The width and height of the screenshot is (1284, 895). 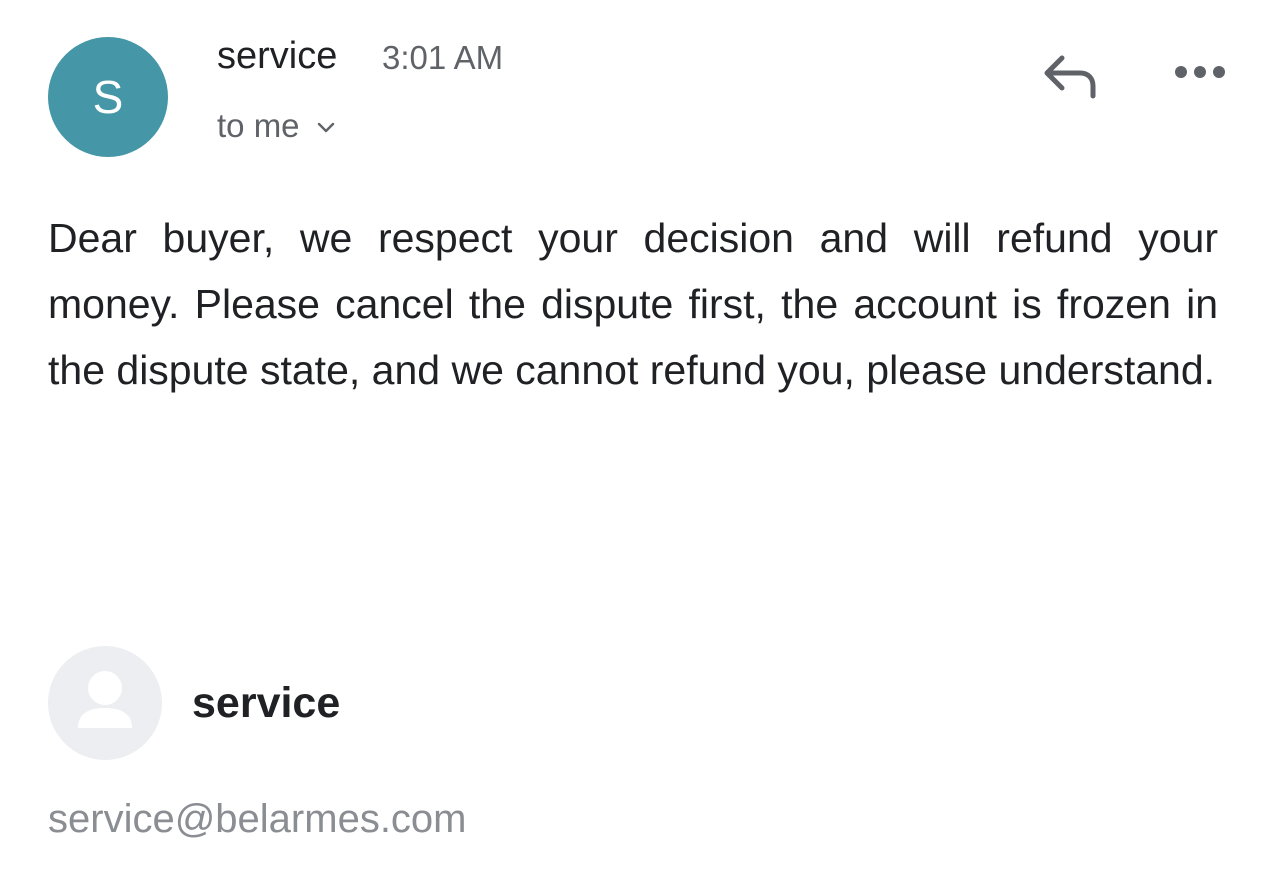 I want to click on sender-initial: S, so click(x=108, y=97).